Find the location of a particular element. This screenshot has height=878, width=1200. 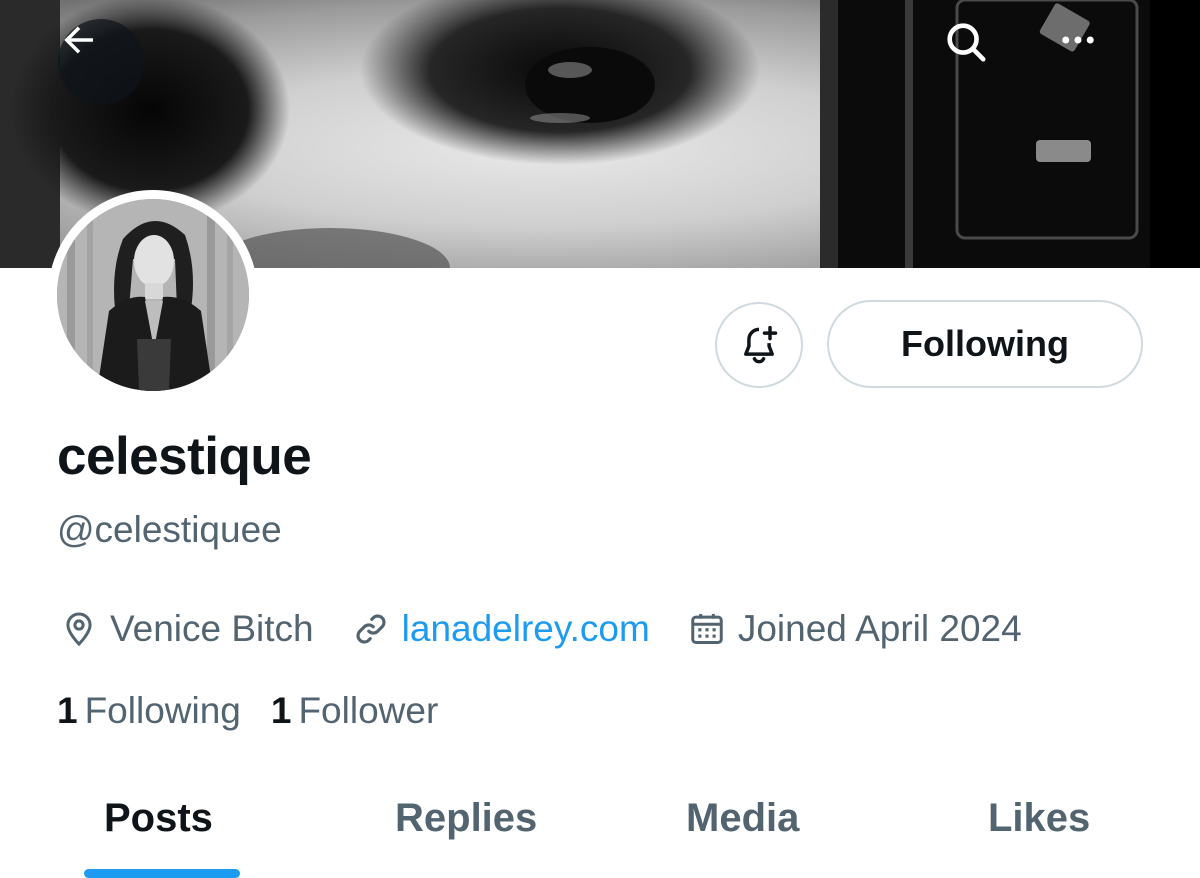

arrow-left-icon is located at coordinates (78, 40).